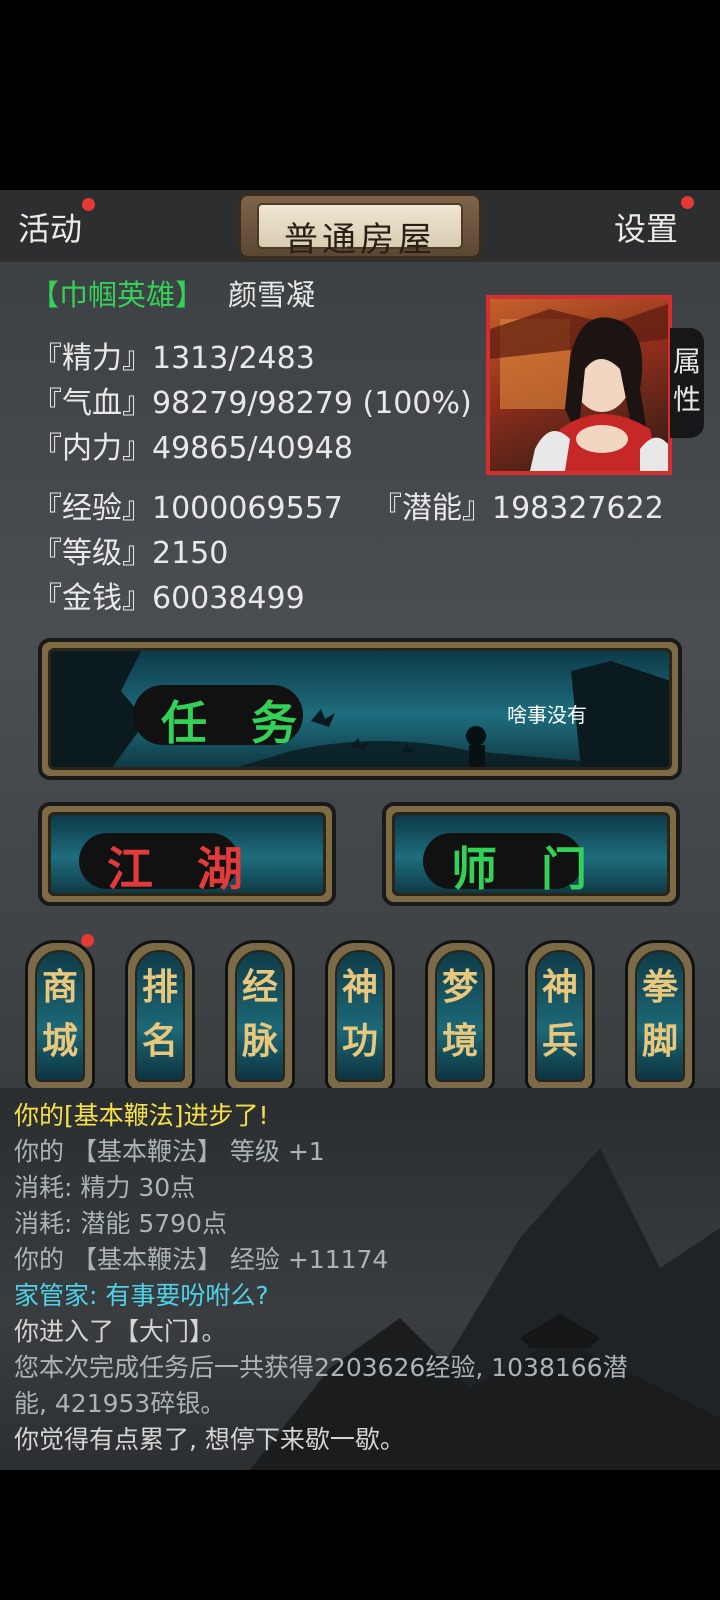 The height and width of the screenshot is (1600, 720). I want to click on log-line: 家管家: 有事要吩咐么?, so click(141, 1295).